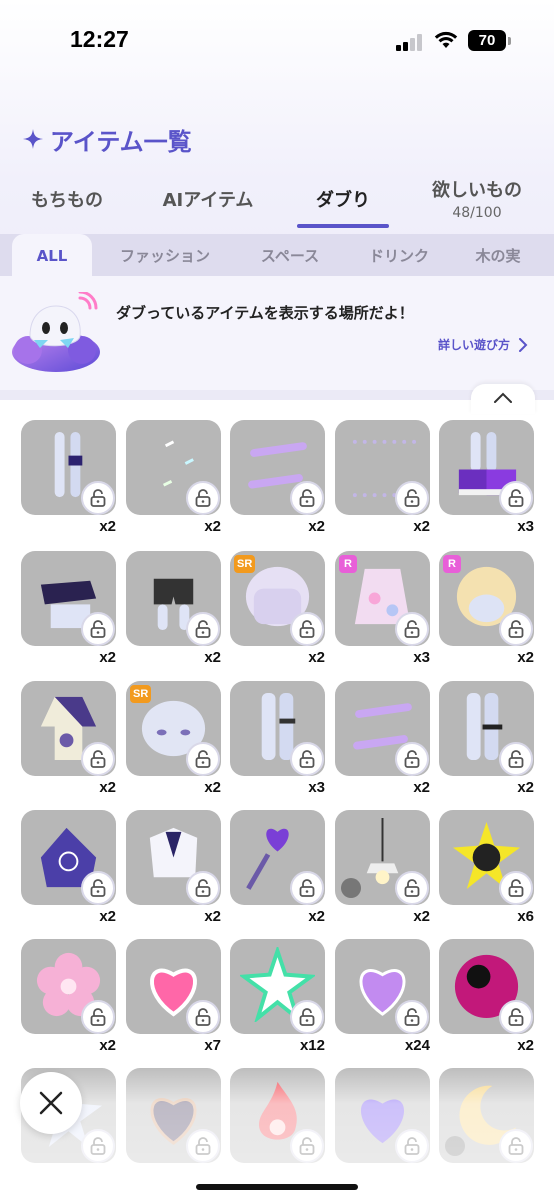  Describe the element at coordinates (509, 41) in the screenshot. I see `battery-nub` at that location.